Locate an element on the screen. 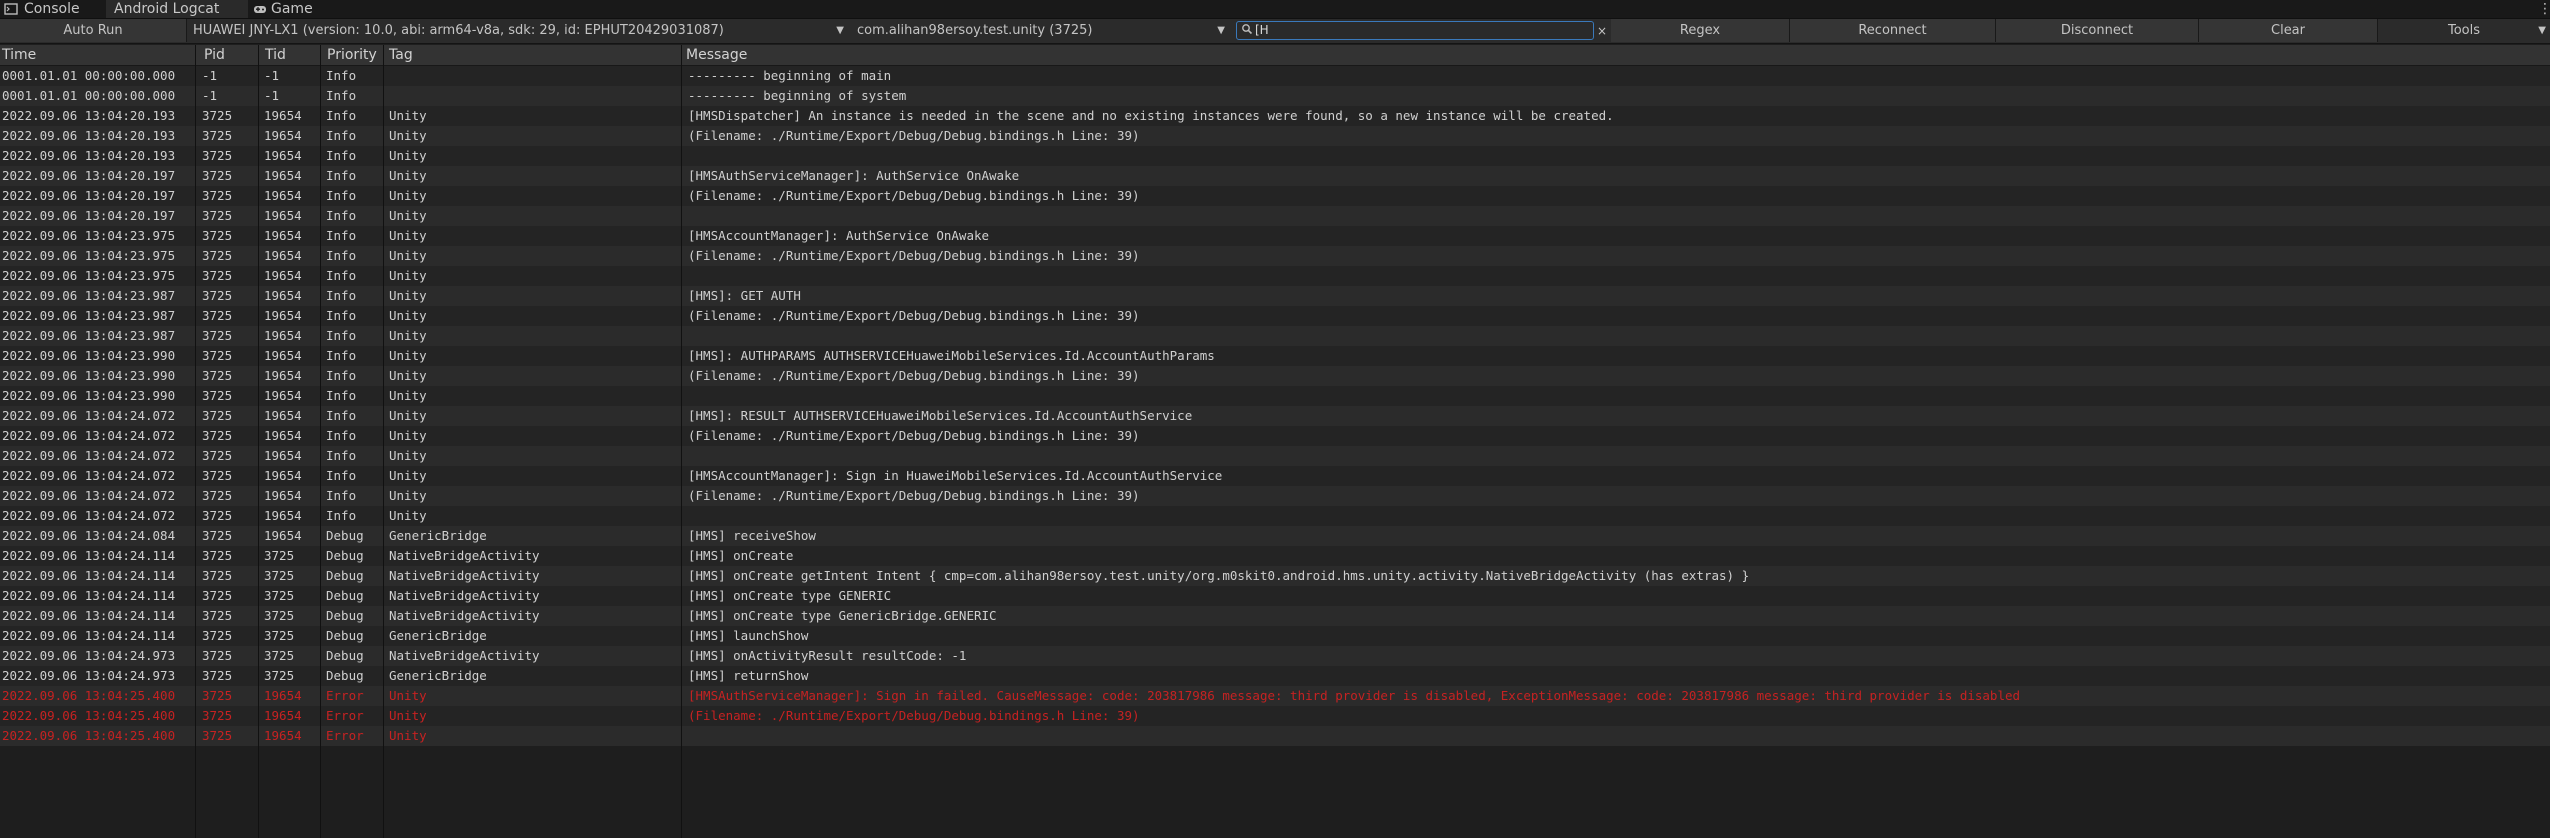 The height and width of the screenshot is (838, 2550). regex-button: Regex is located at coordinates (1700, 30).